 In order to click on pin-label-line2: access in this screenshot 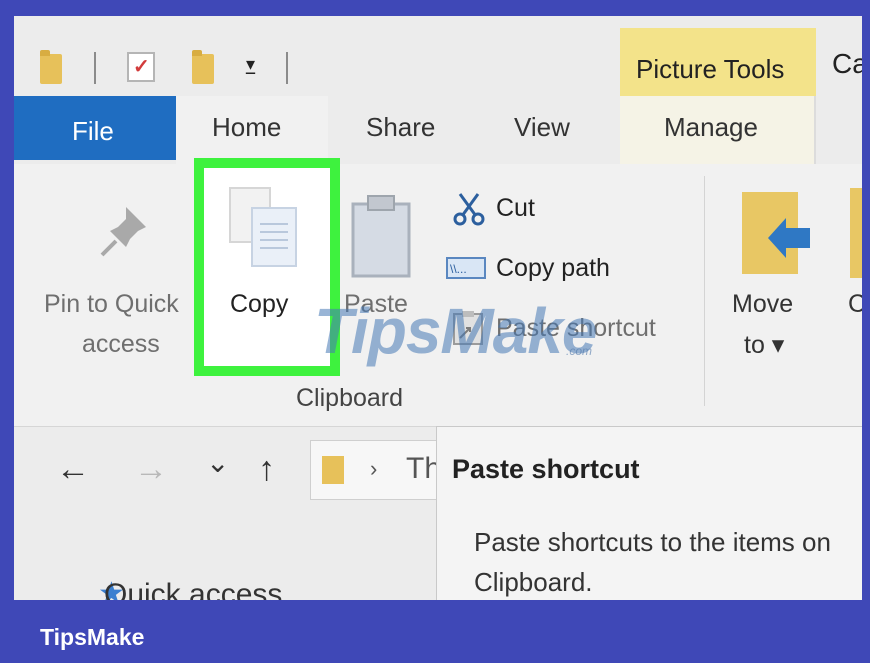, I will do `click(121, 344)`.